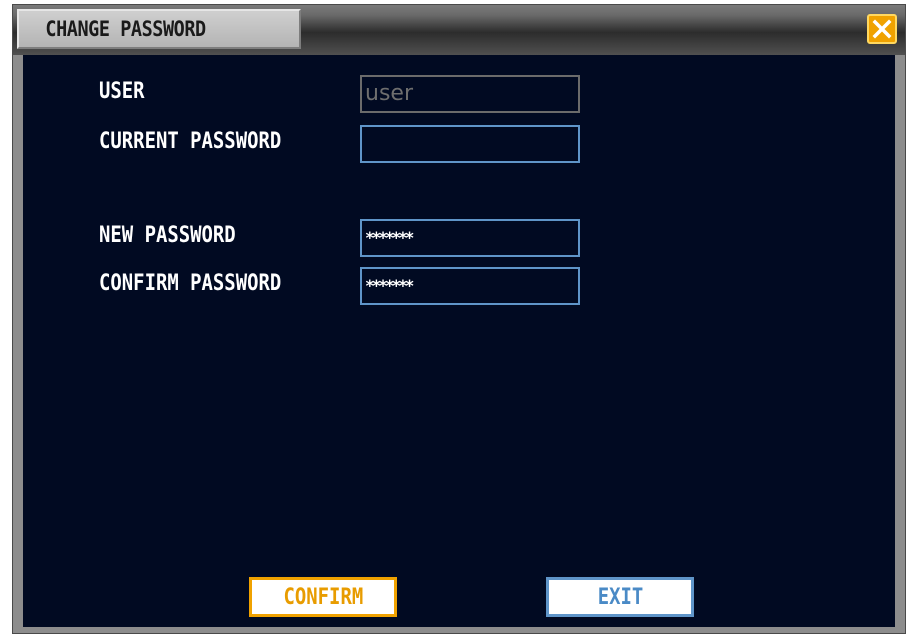  Describe the element at coordinates (470, 238) in the screenshot. I see `new-password-field: *******` at that location.